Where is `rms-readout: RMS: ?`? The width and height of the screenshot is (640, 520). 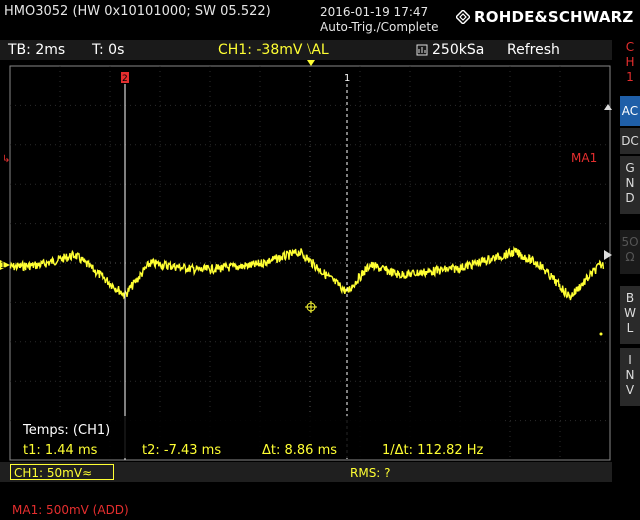
rms-readout: RMS: ? is located at coordinates (370, 473).